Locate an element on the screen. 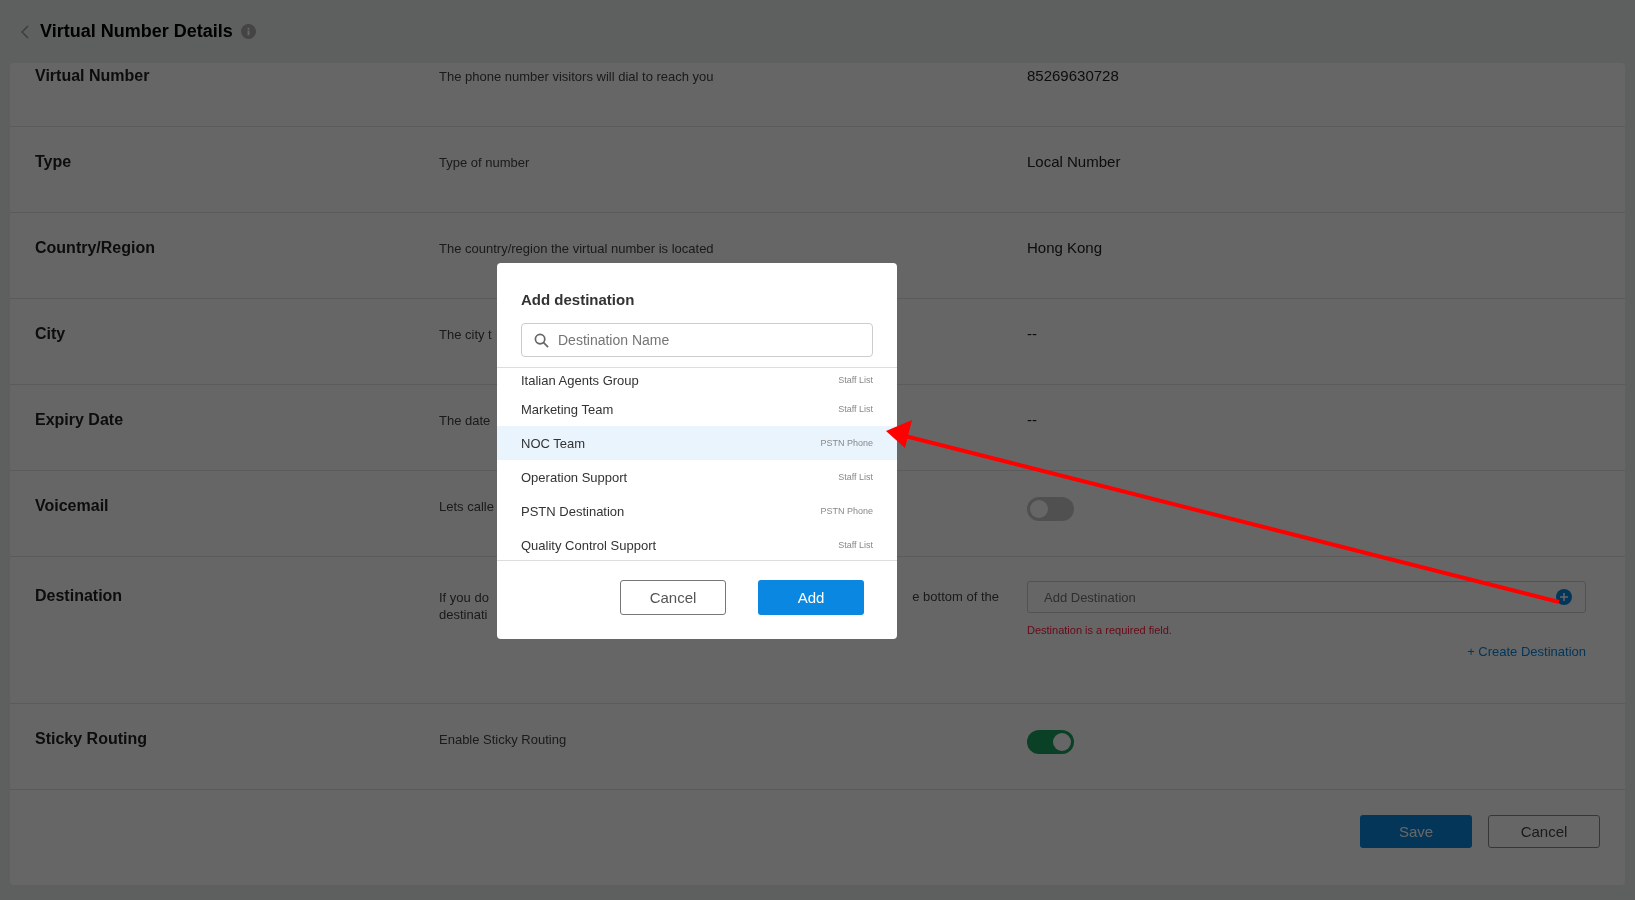  field-value: Local Number is located at coordinates (1074, 161).